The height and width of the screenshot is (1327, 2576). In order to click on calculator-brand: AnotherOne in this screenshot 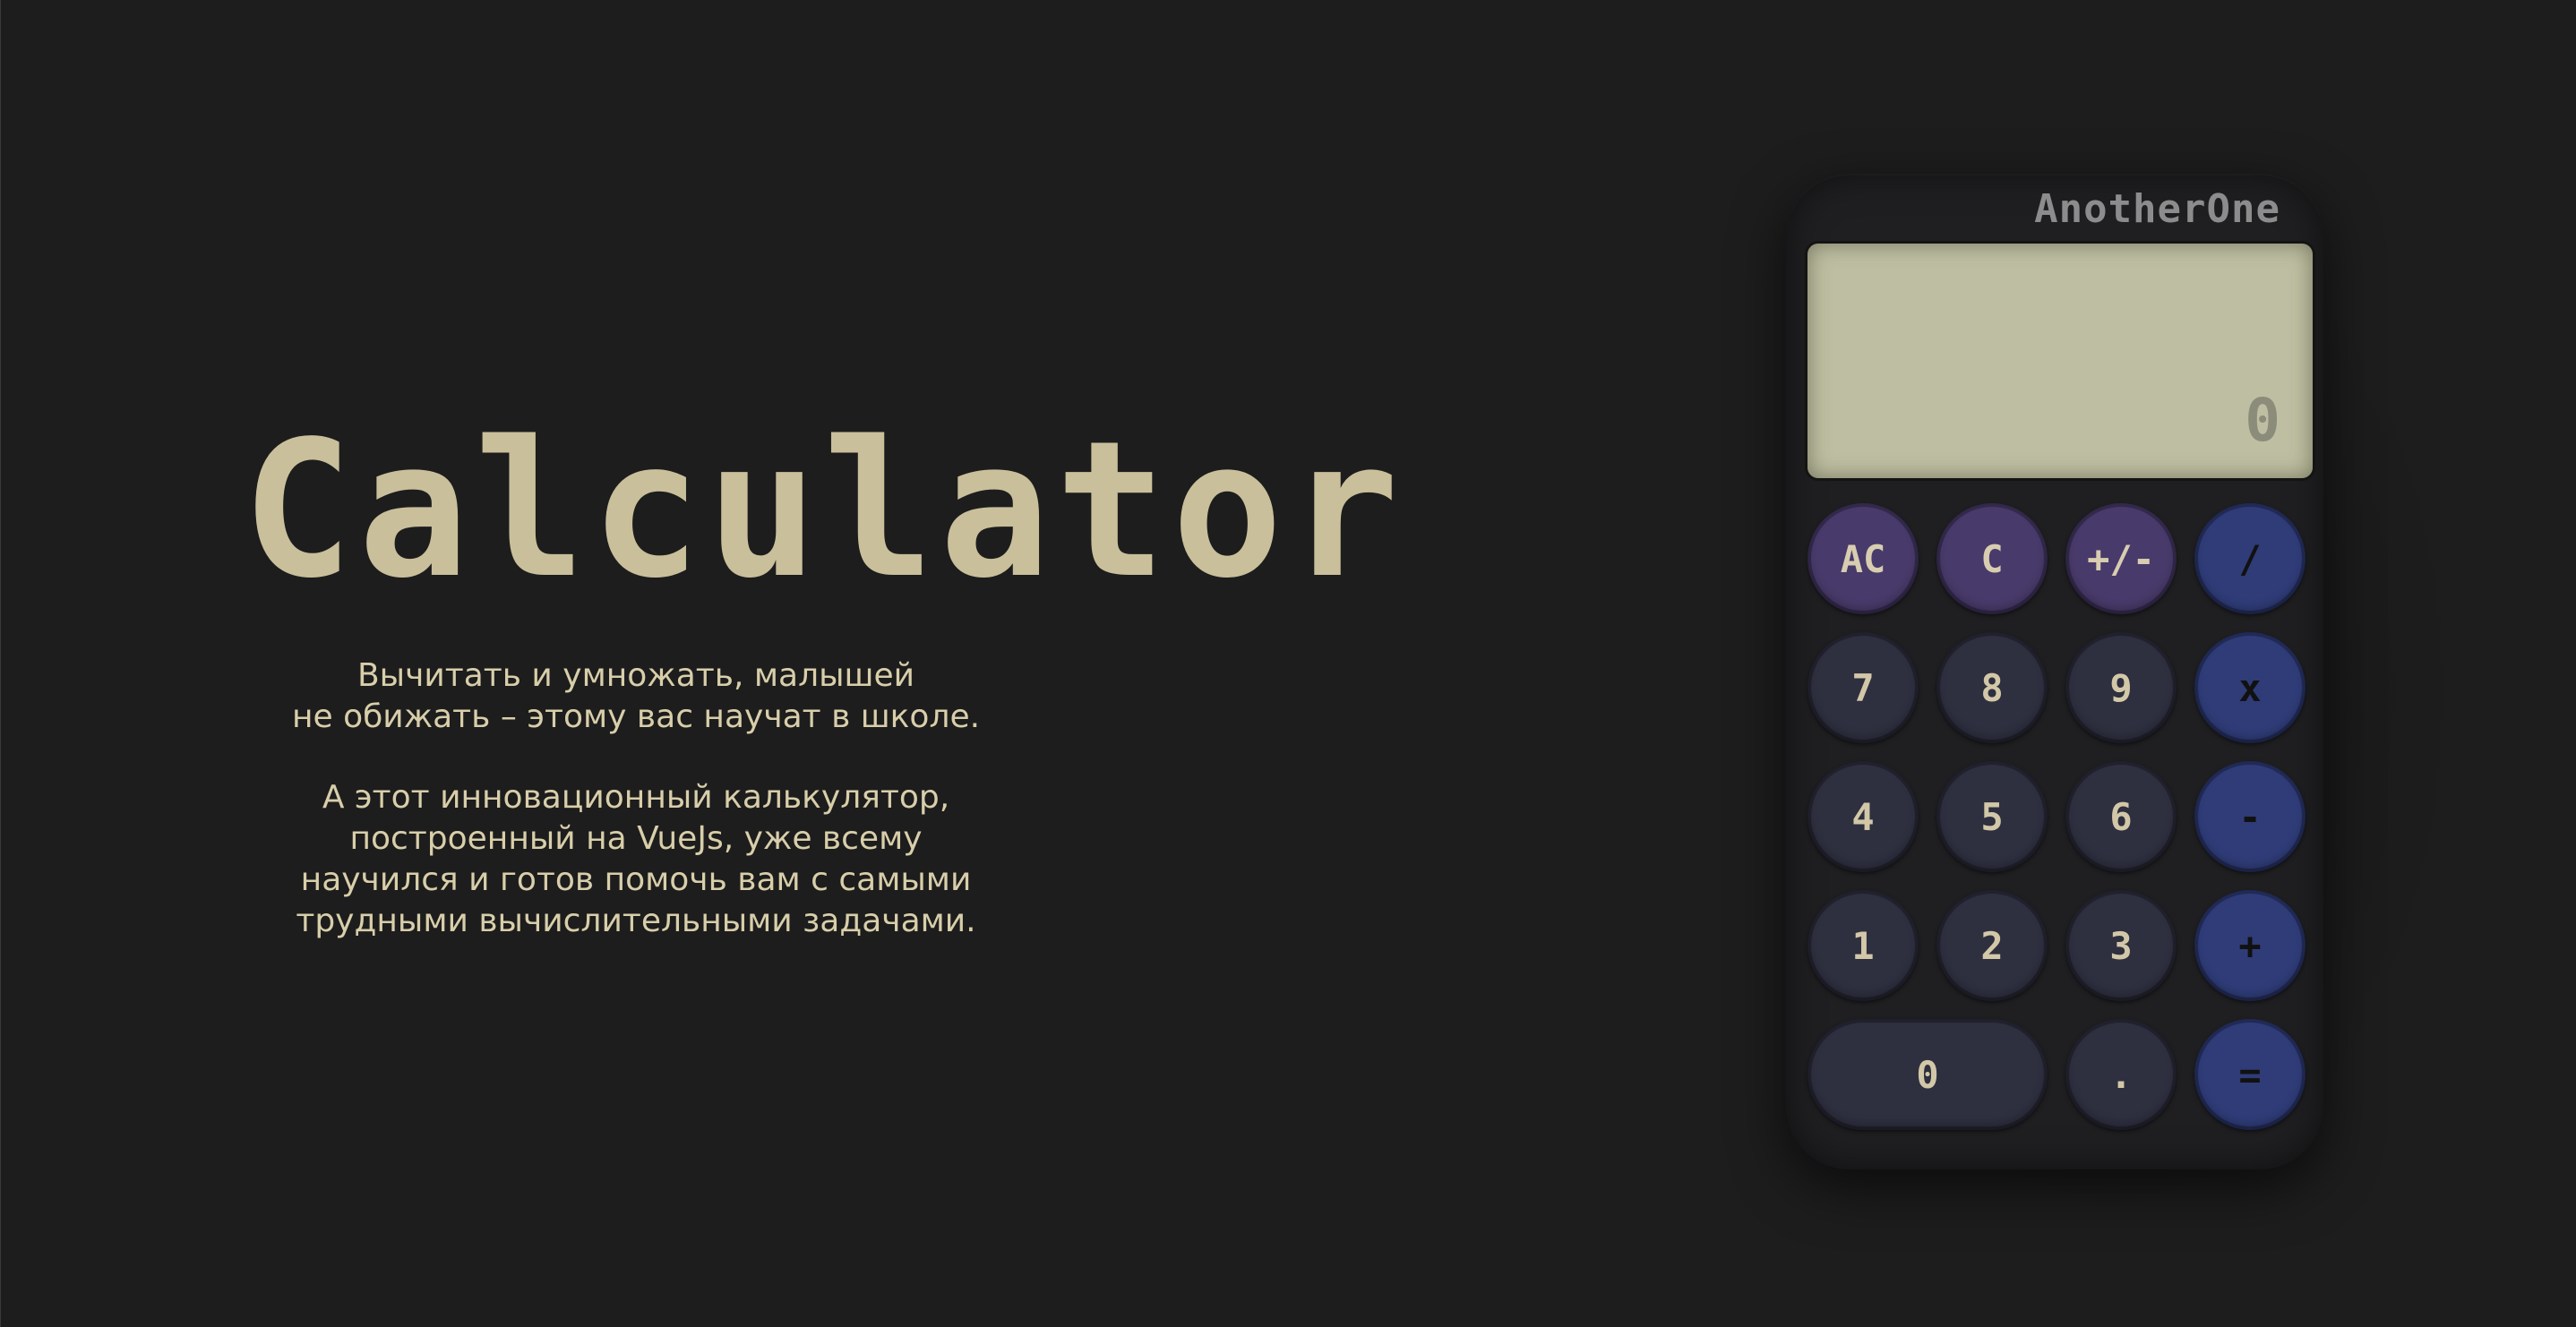, I will do `click(2157, 209)`.